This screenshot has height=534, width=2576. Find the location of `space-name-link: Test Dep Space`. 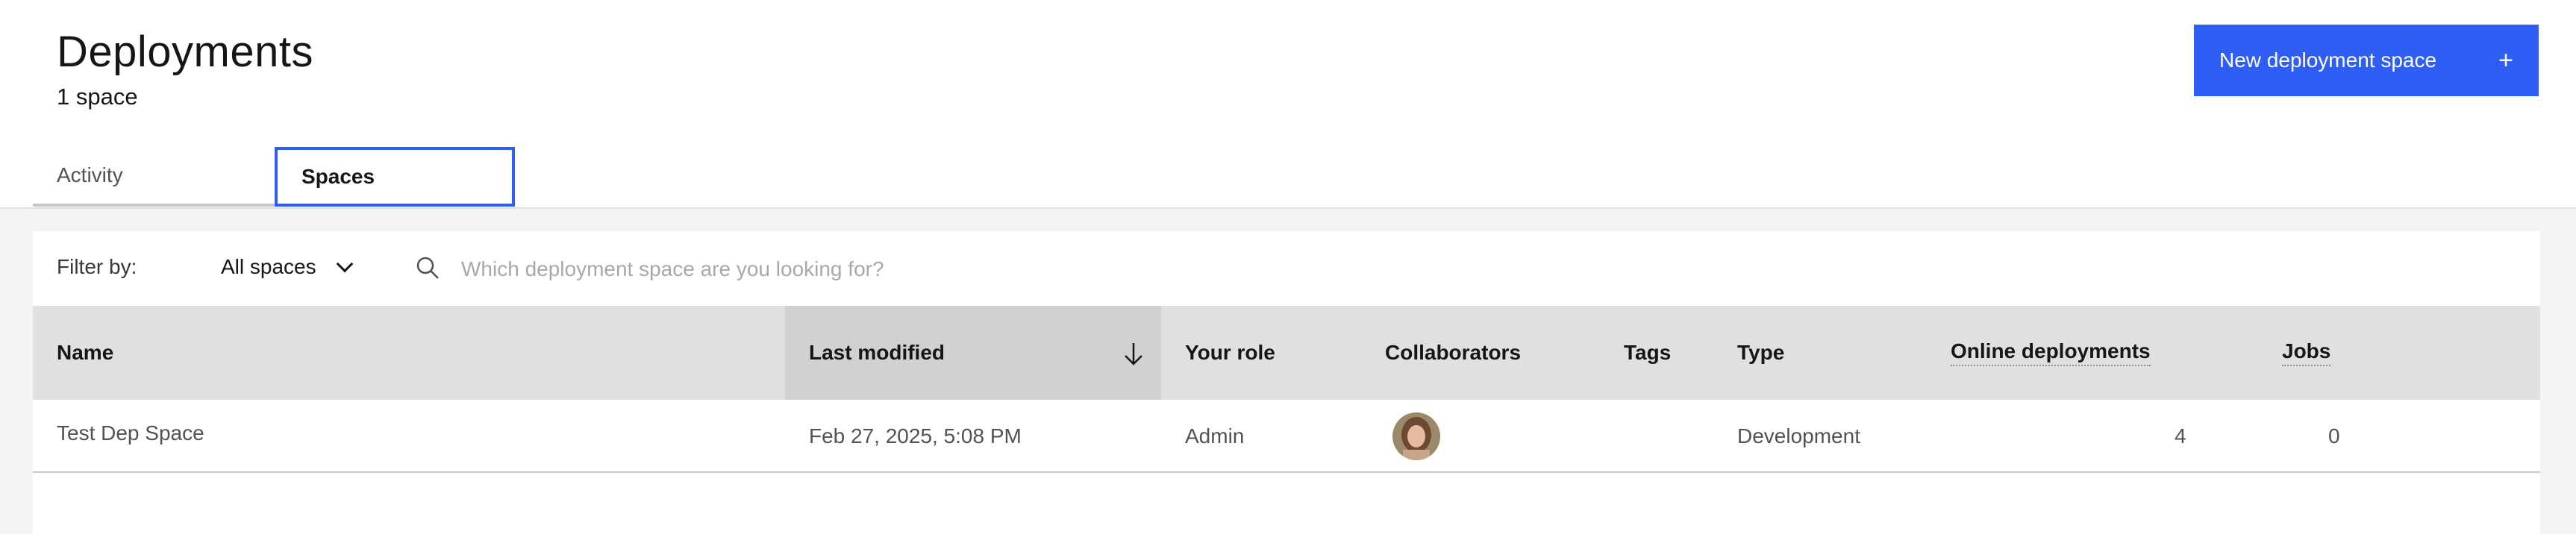

space-name-link: Test Dep Space is located at coordinates (130, 433).